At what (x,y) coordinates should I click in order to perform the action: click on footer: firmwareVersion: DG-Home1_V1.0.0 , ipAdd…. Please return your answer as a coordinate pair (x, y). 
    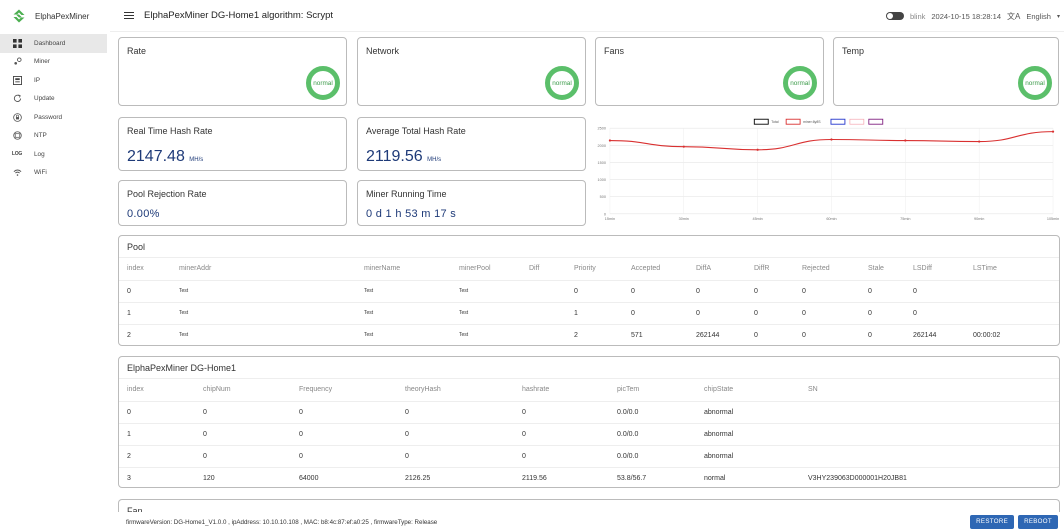
    Looking at the image, I should click on (589, 522).